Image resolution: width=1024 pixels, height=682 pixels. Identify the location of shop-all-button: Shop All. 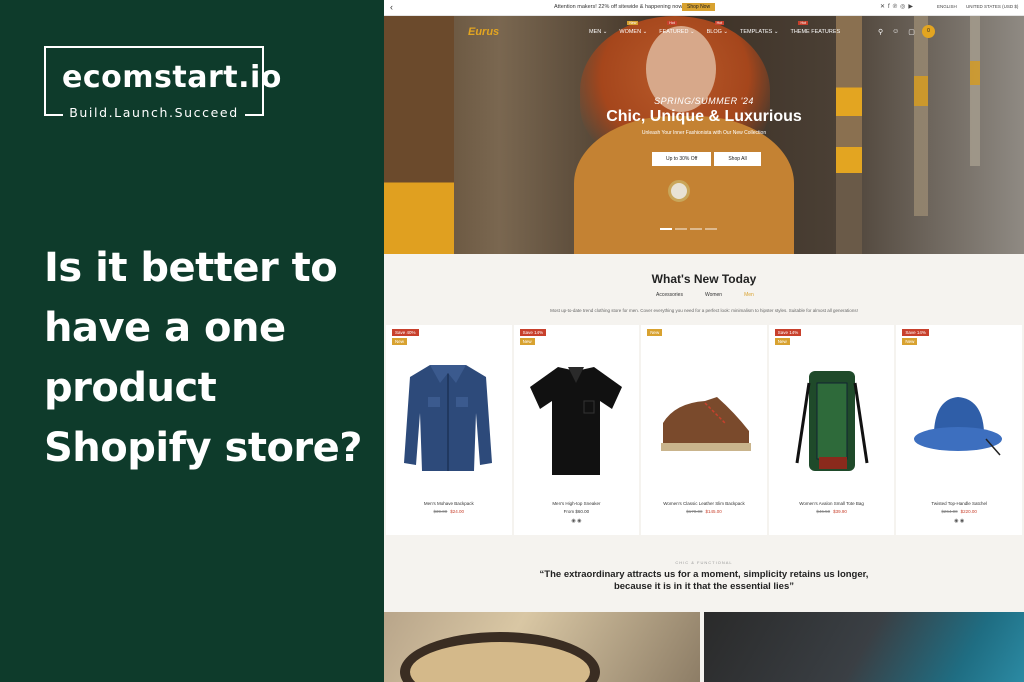
(737, 159).